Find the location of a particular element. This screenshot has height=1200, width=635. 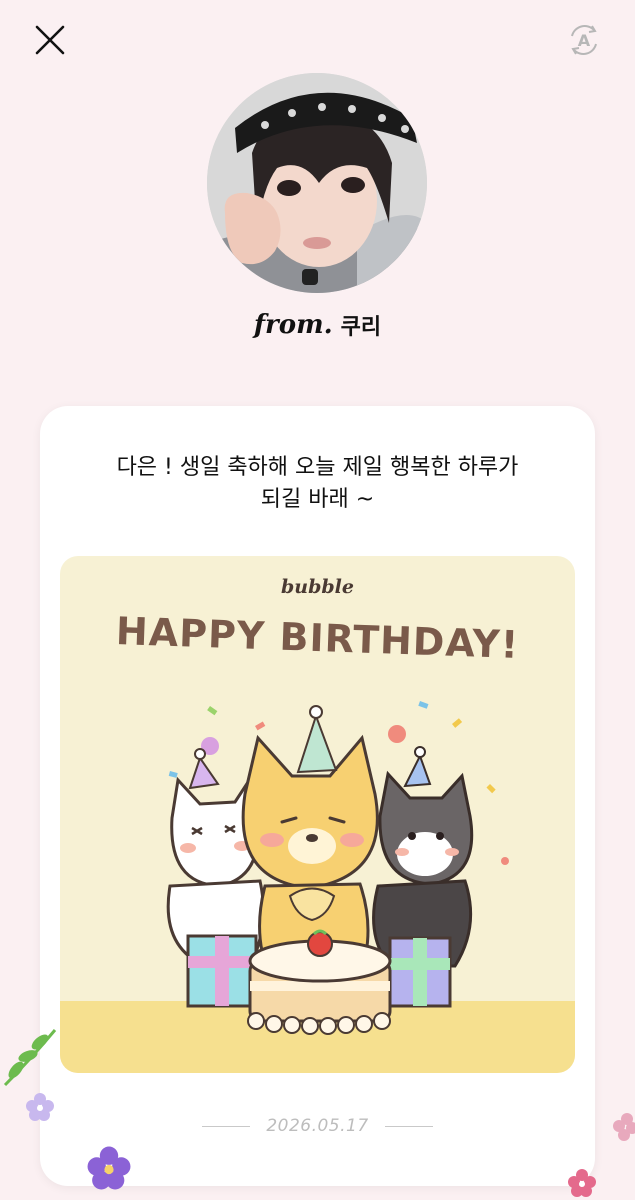

date-divider-right is located at coordinates (408, 1126).